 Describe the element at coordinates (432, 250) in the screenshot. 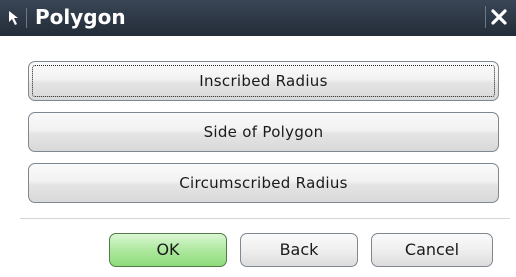

I see `cancel-button: Cancel` at that location.